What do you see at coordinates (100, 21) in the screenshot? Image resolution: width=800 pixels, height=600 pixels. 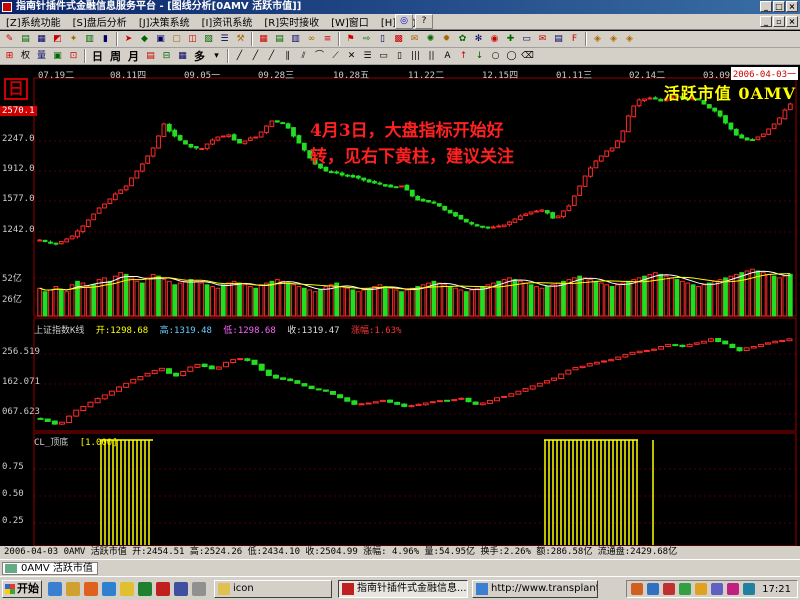 I see `menu-after-market: [S]盘后分析` at bounding box center [100, 21].